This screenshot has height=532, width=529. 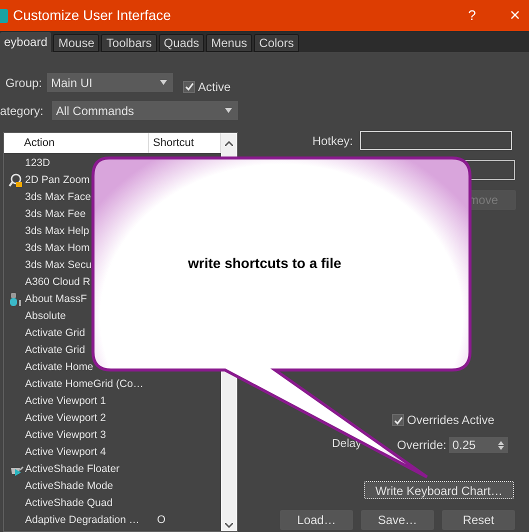 What do you see at coordinates (65, 452) in the screenshot?
I see `action-cell: Active Viewport 4` at bounding box center [65, 452].